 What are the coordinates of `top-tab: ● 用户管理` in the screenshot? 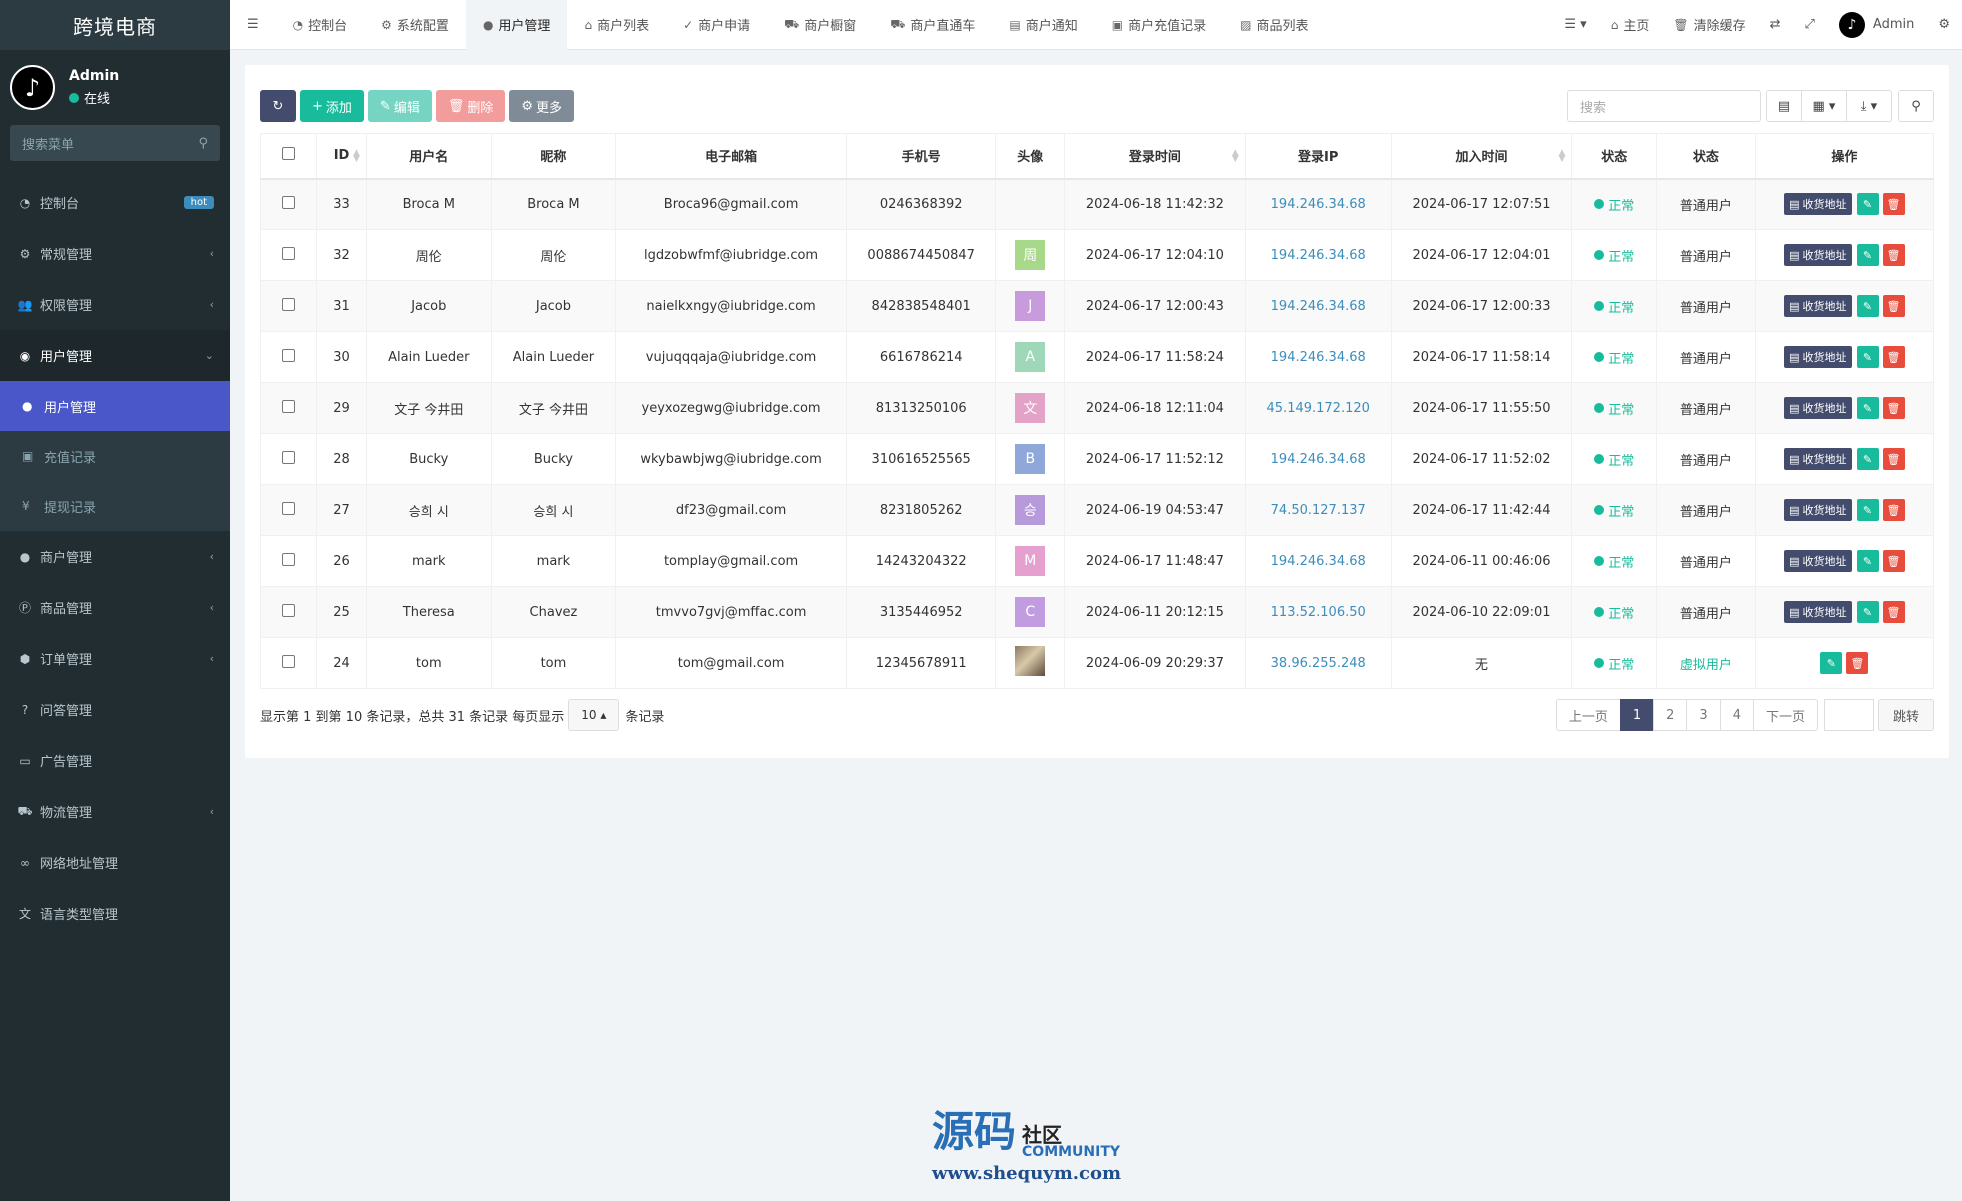 It's located at (516, 25).